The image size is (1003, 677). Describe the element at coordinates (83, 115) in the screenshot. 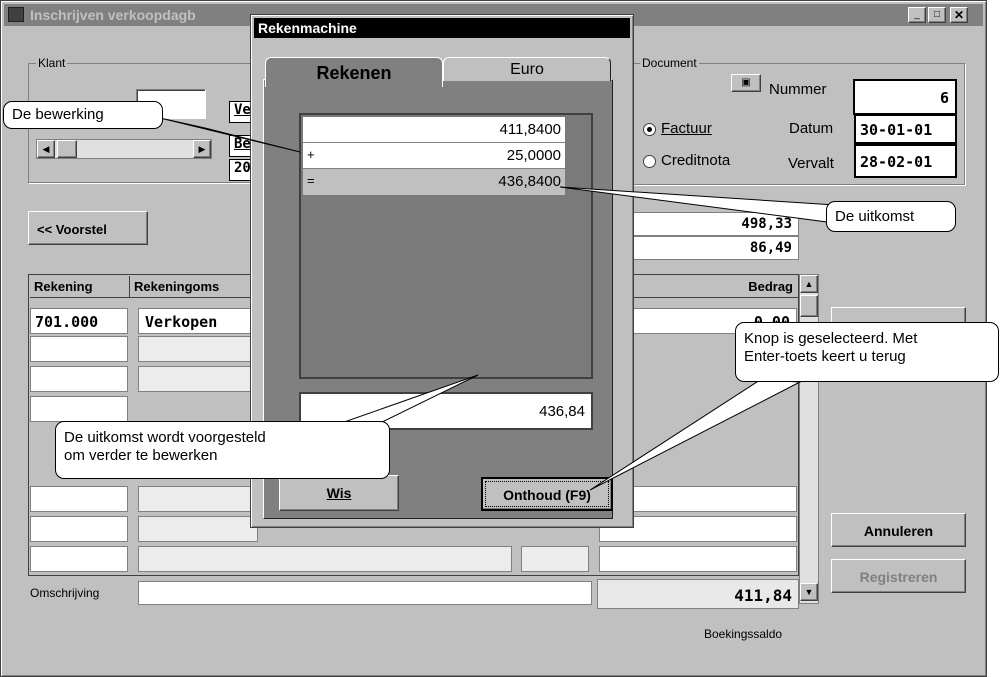

I see `callout-bewerking: De bewerking` at that location.